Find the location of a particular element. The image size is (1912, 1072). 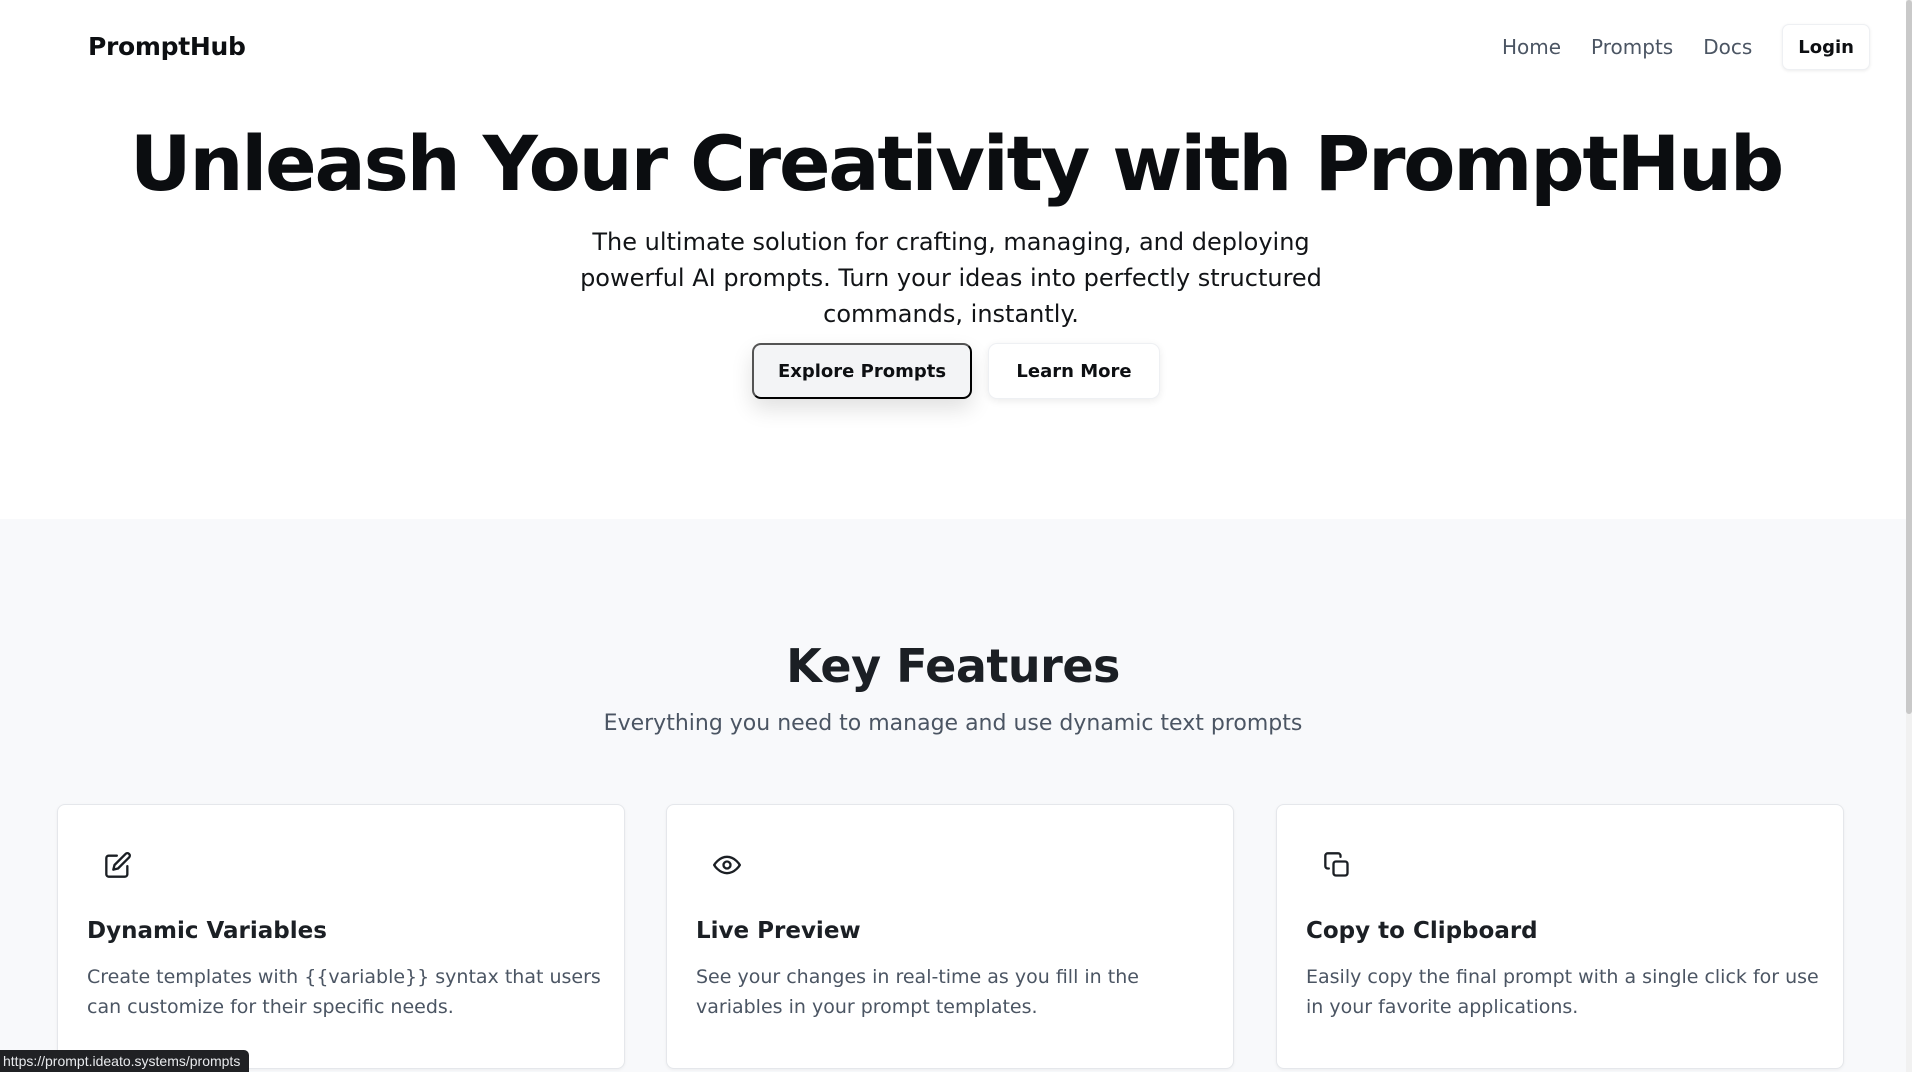

card-title: Dynamic Variables is located at coordinates (207, 931).